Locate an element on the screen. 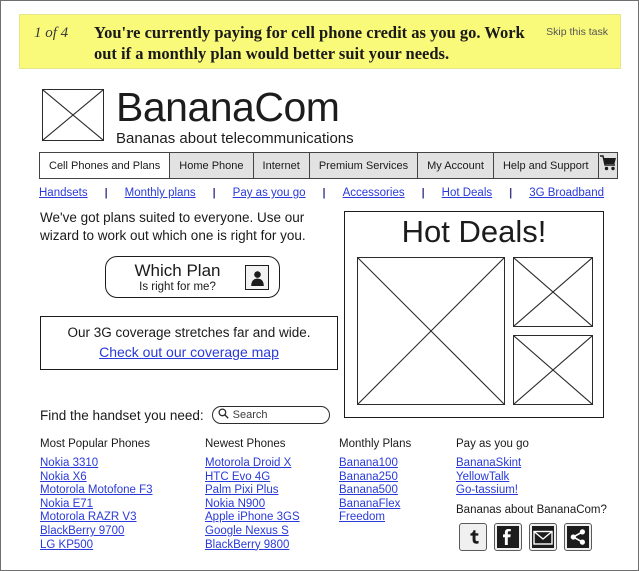 Image resolution: width=639 pixels, height=571 pixels. person-avatar-icon is located at coordinates (257, 277).